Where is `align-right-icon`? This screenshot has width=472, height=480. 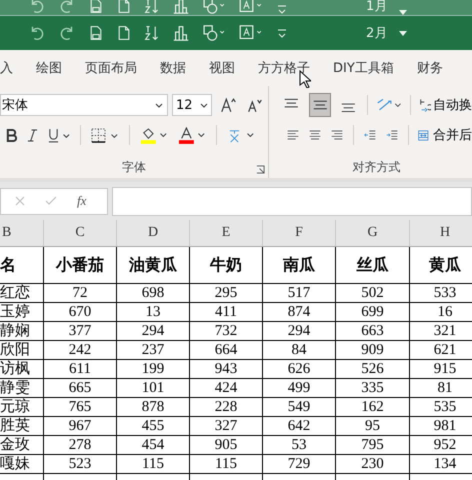
align-right-icon is located at coordinates (337, 135).